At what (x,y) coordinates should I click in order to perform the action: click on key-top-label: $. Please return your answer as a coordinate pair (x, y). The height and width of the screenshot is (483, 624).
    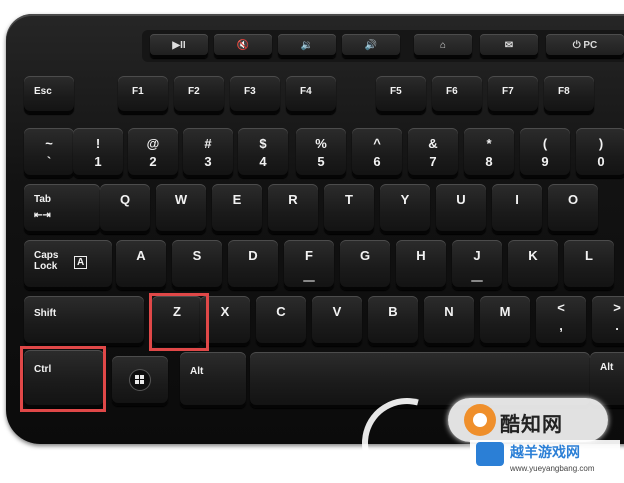
    Looking at the image, I should click on (263, 143).